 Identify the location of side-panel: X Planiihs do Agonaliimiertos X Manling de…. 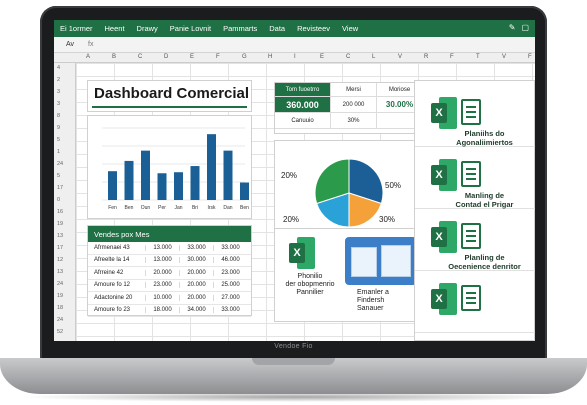
(474, 210).